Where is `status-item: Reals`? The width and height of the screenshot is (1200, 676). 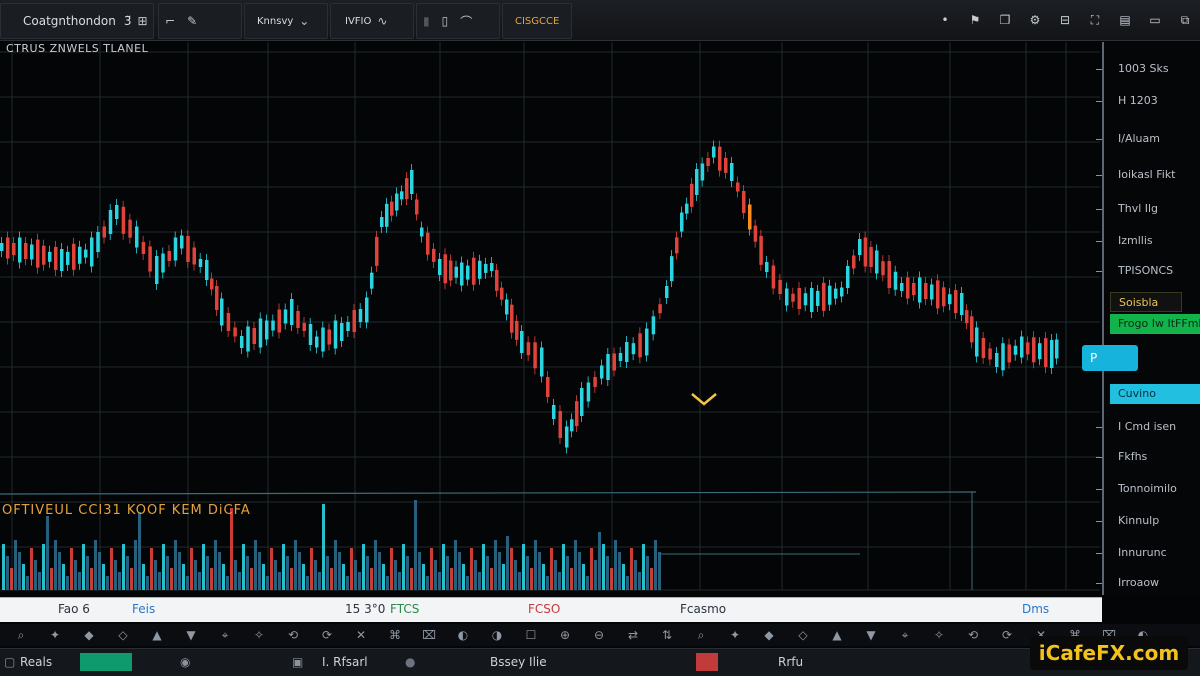 status-item: Reals is located at coordinates (36, 662).